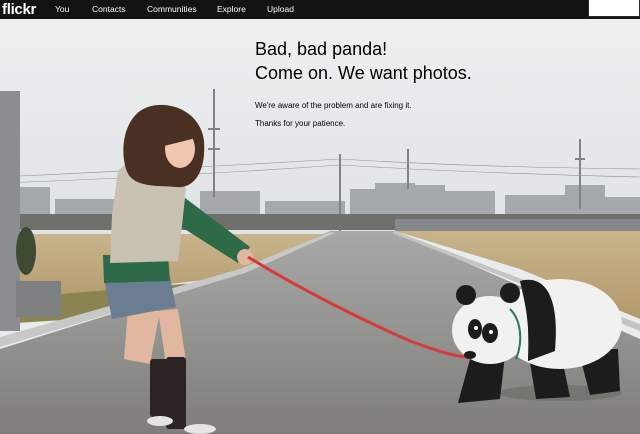 The width and height of the screenshot is (640, 434). I want to click on error-headline-line-2: Come on. We want photos., so click(363, 73).